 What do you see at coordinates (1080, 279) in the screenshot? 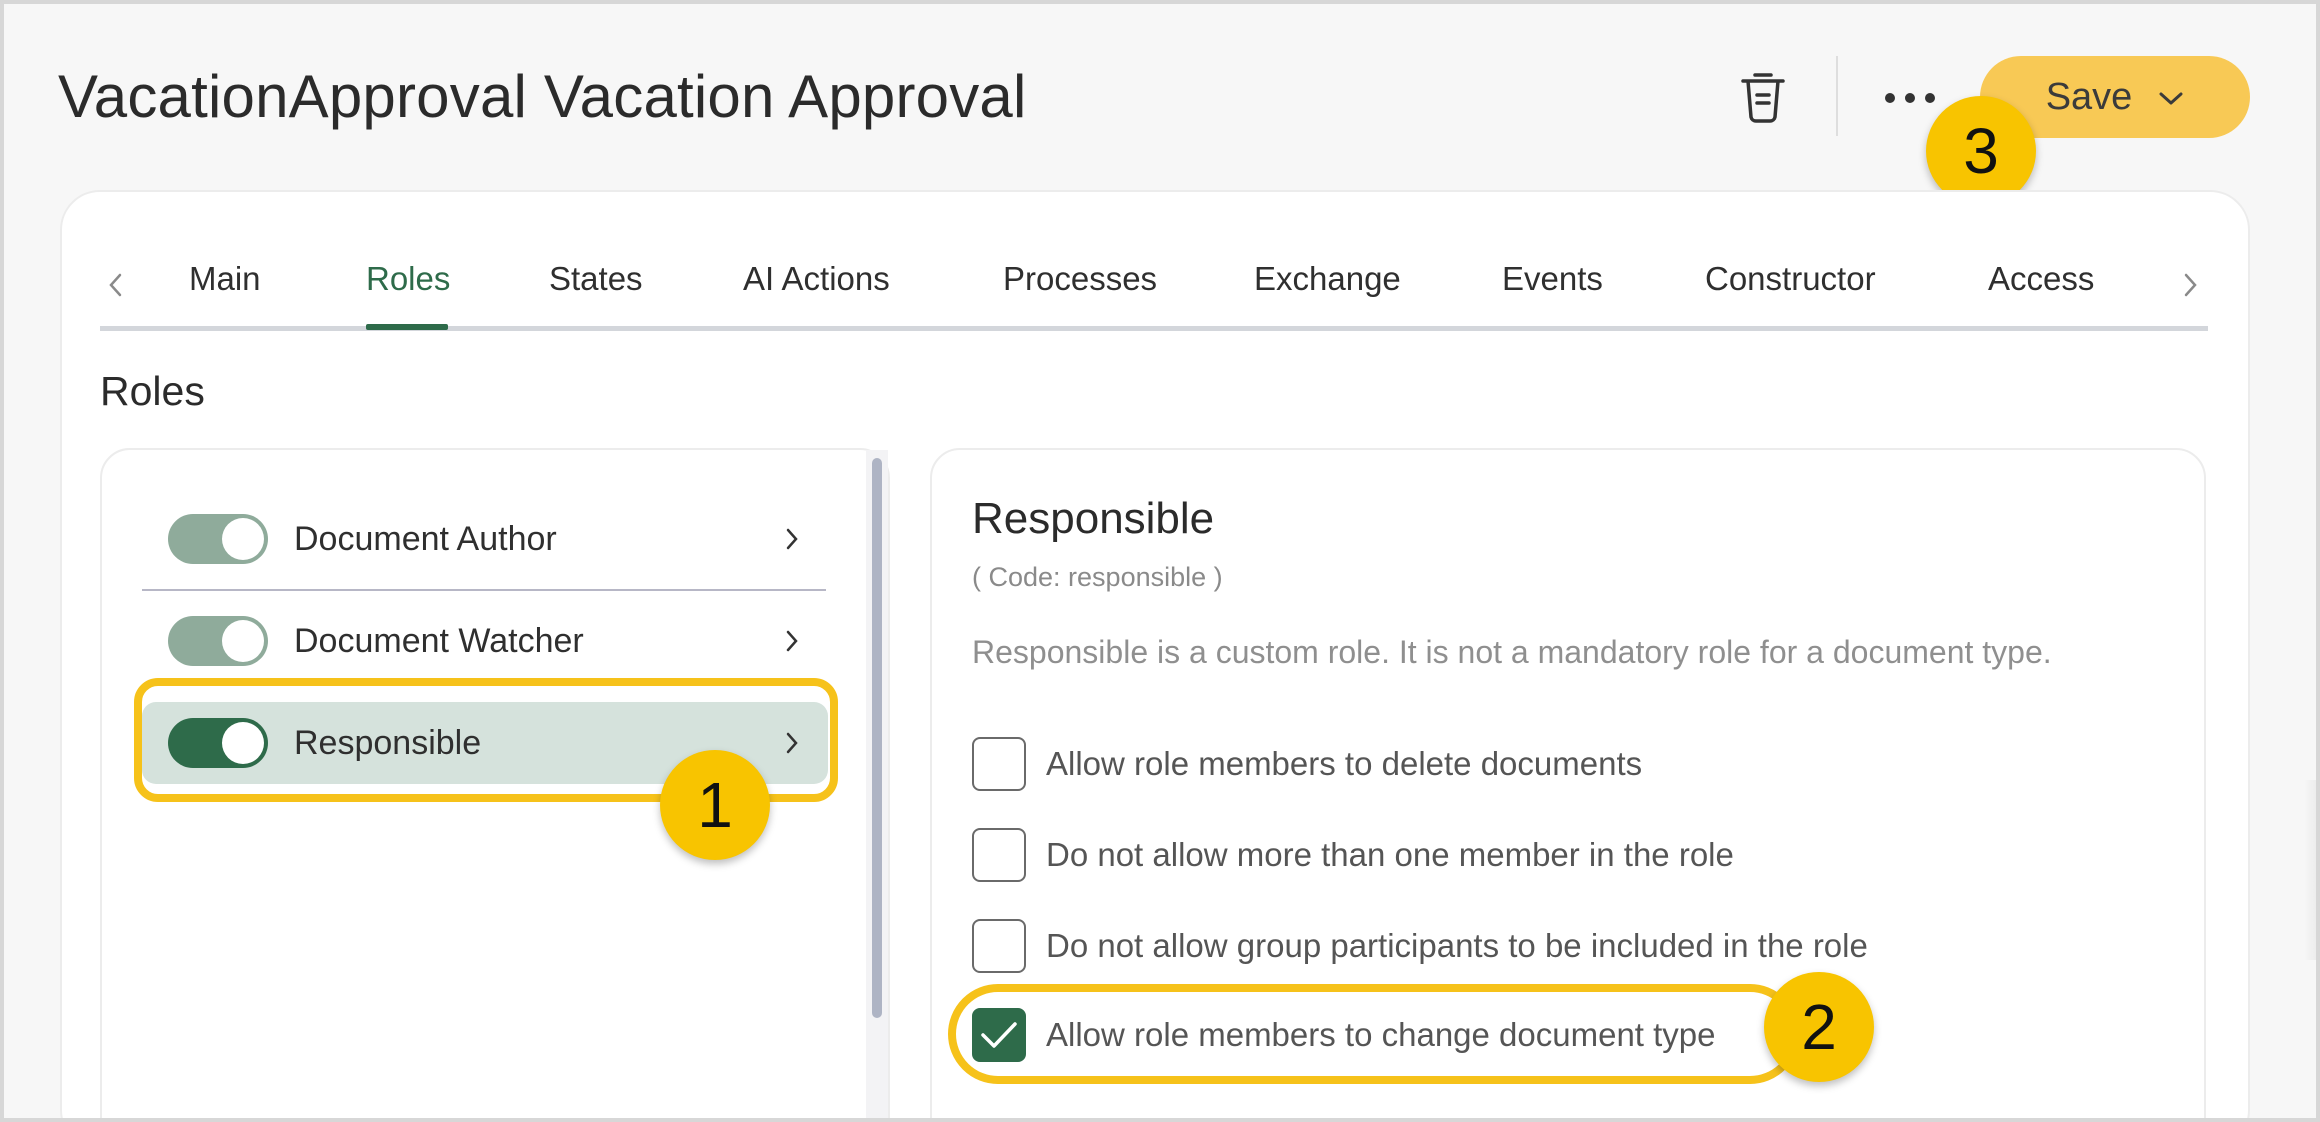
I see `tab-processes: Processes` at bounding box center [1080, 279].